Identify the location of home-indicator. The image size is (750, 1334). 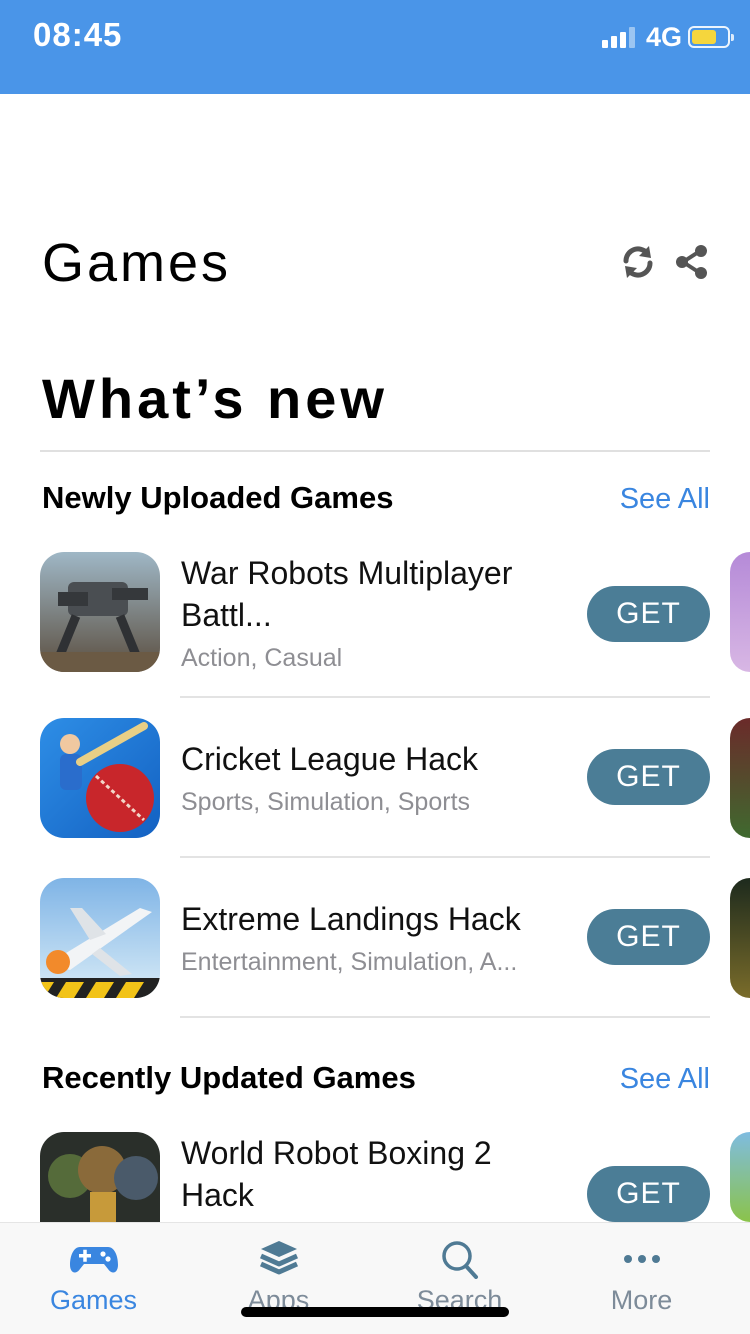
(375, 1312).